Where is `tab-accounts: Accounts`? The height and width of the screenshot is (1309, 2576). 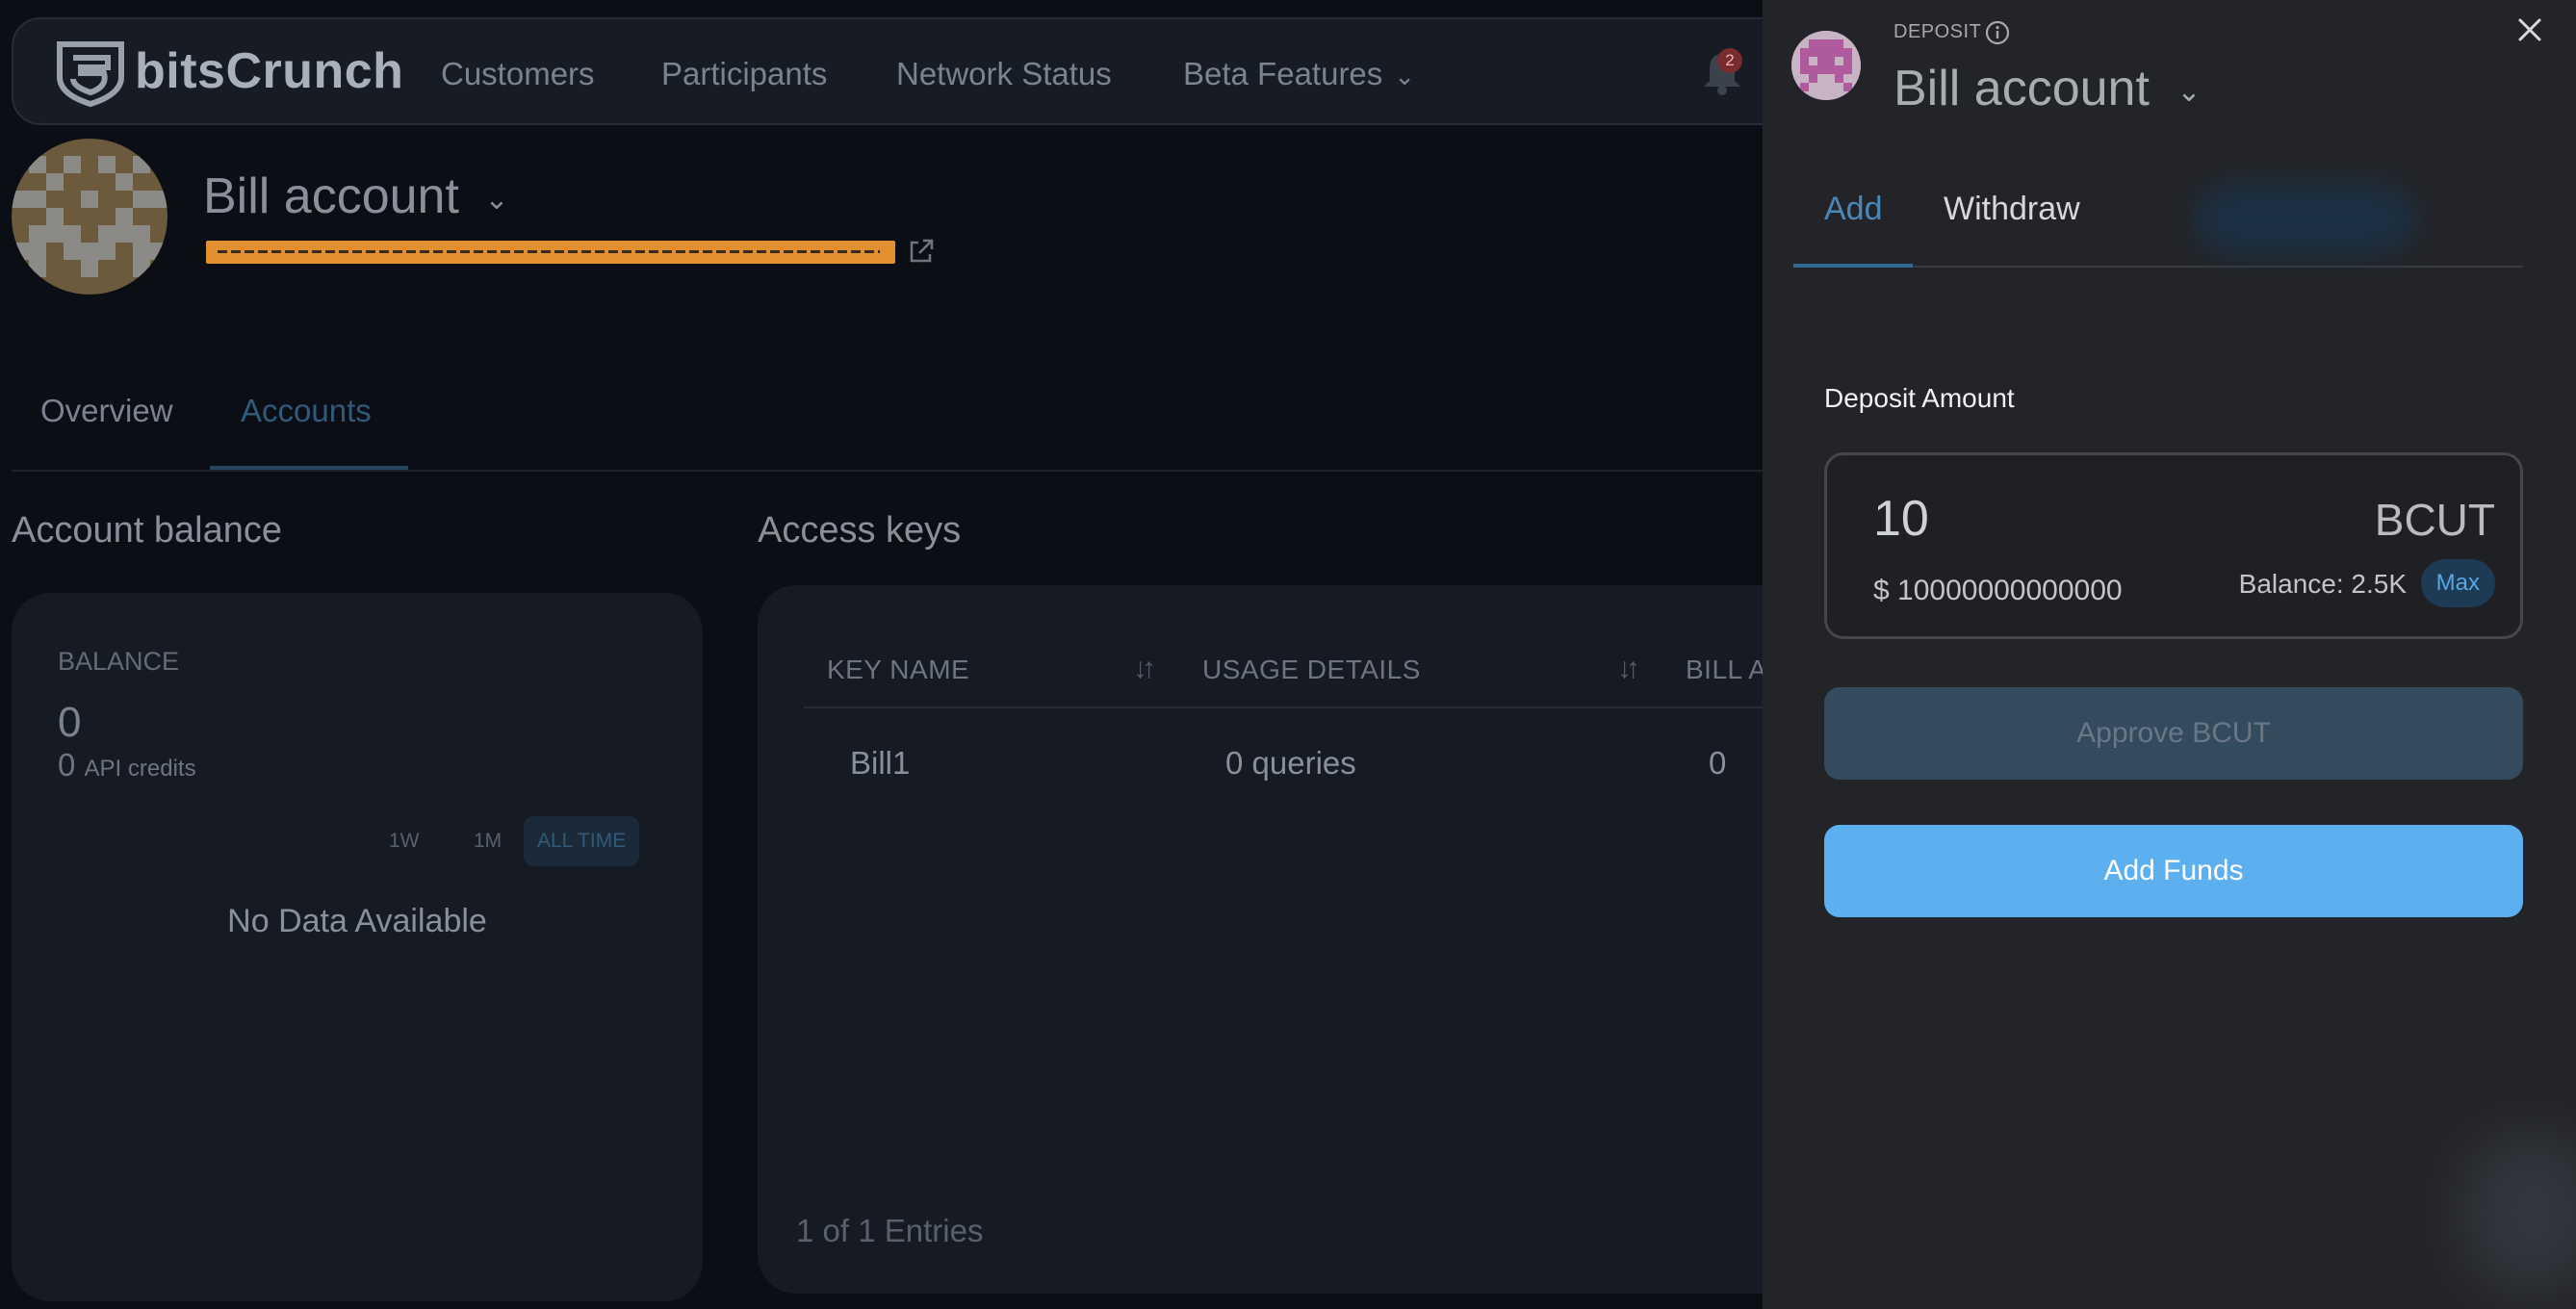 tab-accounts: Accounts is located at coordinates (307, 411).